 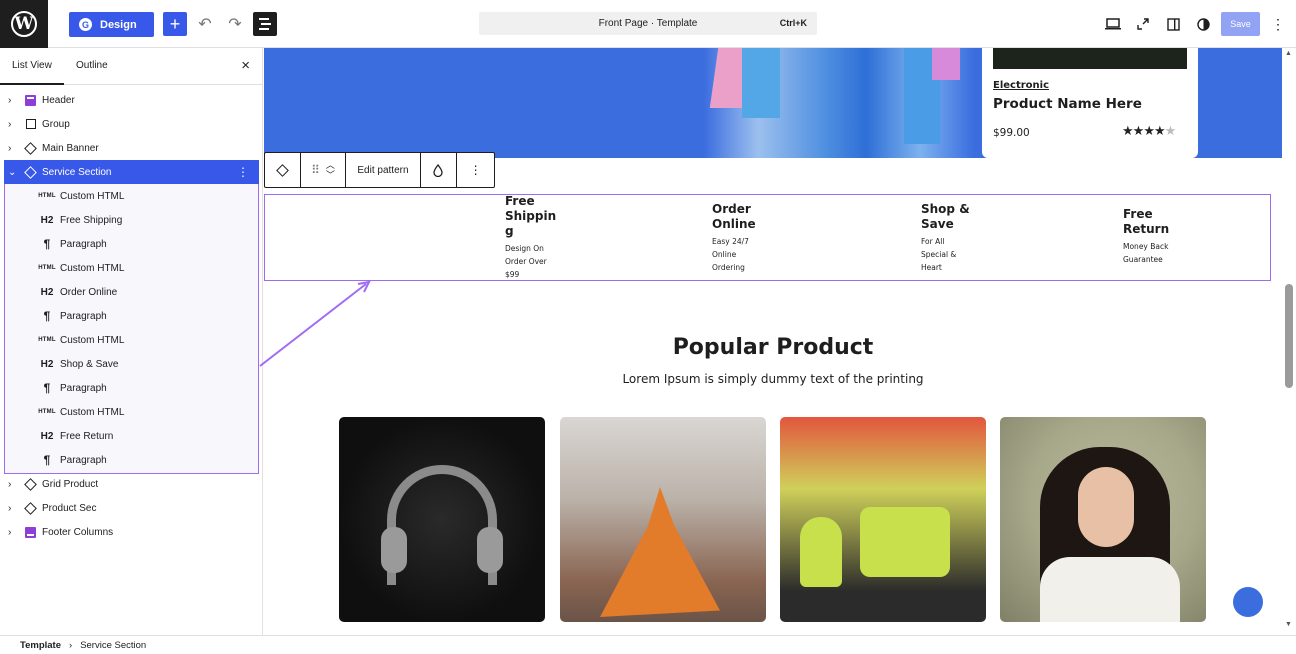 I want to click on preview-device-button, so click(x=1113, y=24).